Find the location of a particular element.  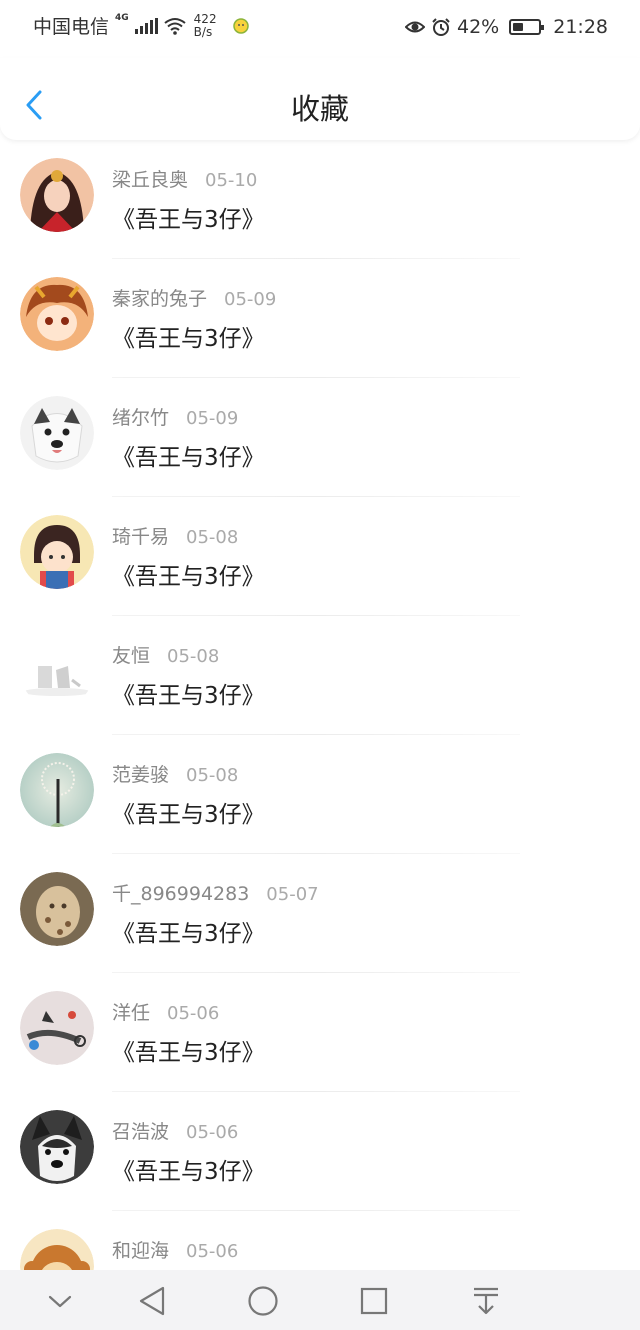

username: 和迎海 is located at coordinates (140, 1249).